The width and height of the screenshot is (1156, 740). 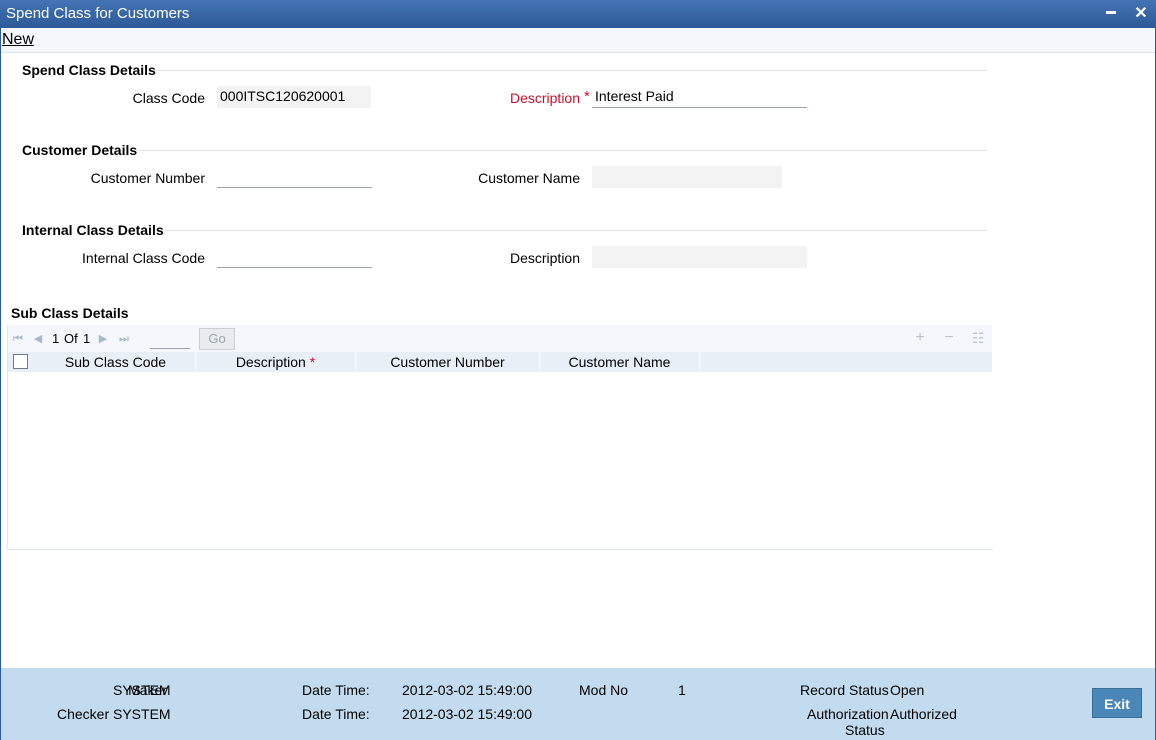 What do you see at coordinates (294, 97) in the screenshot?
I see `class-code-field: 000ITSC120620001` at bounding box center [294, 97].